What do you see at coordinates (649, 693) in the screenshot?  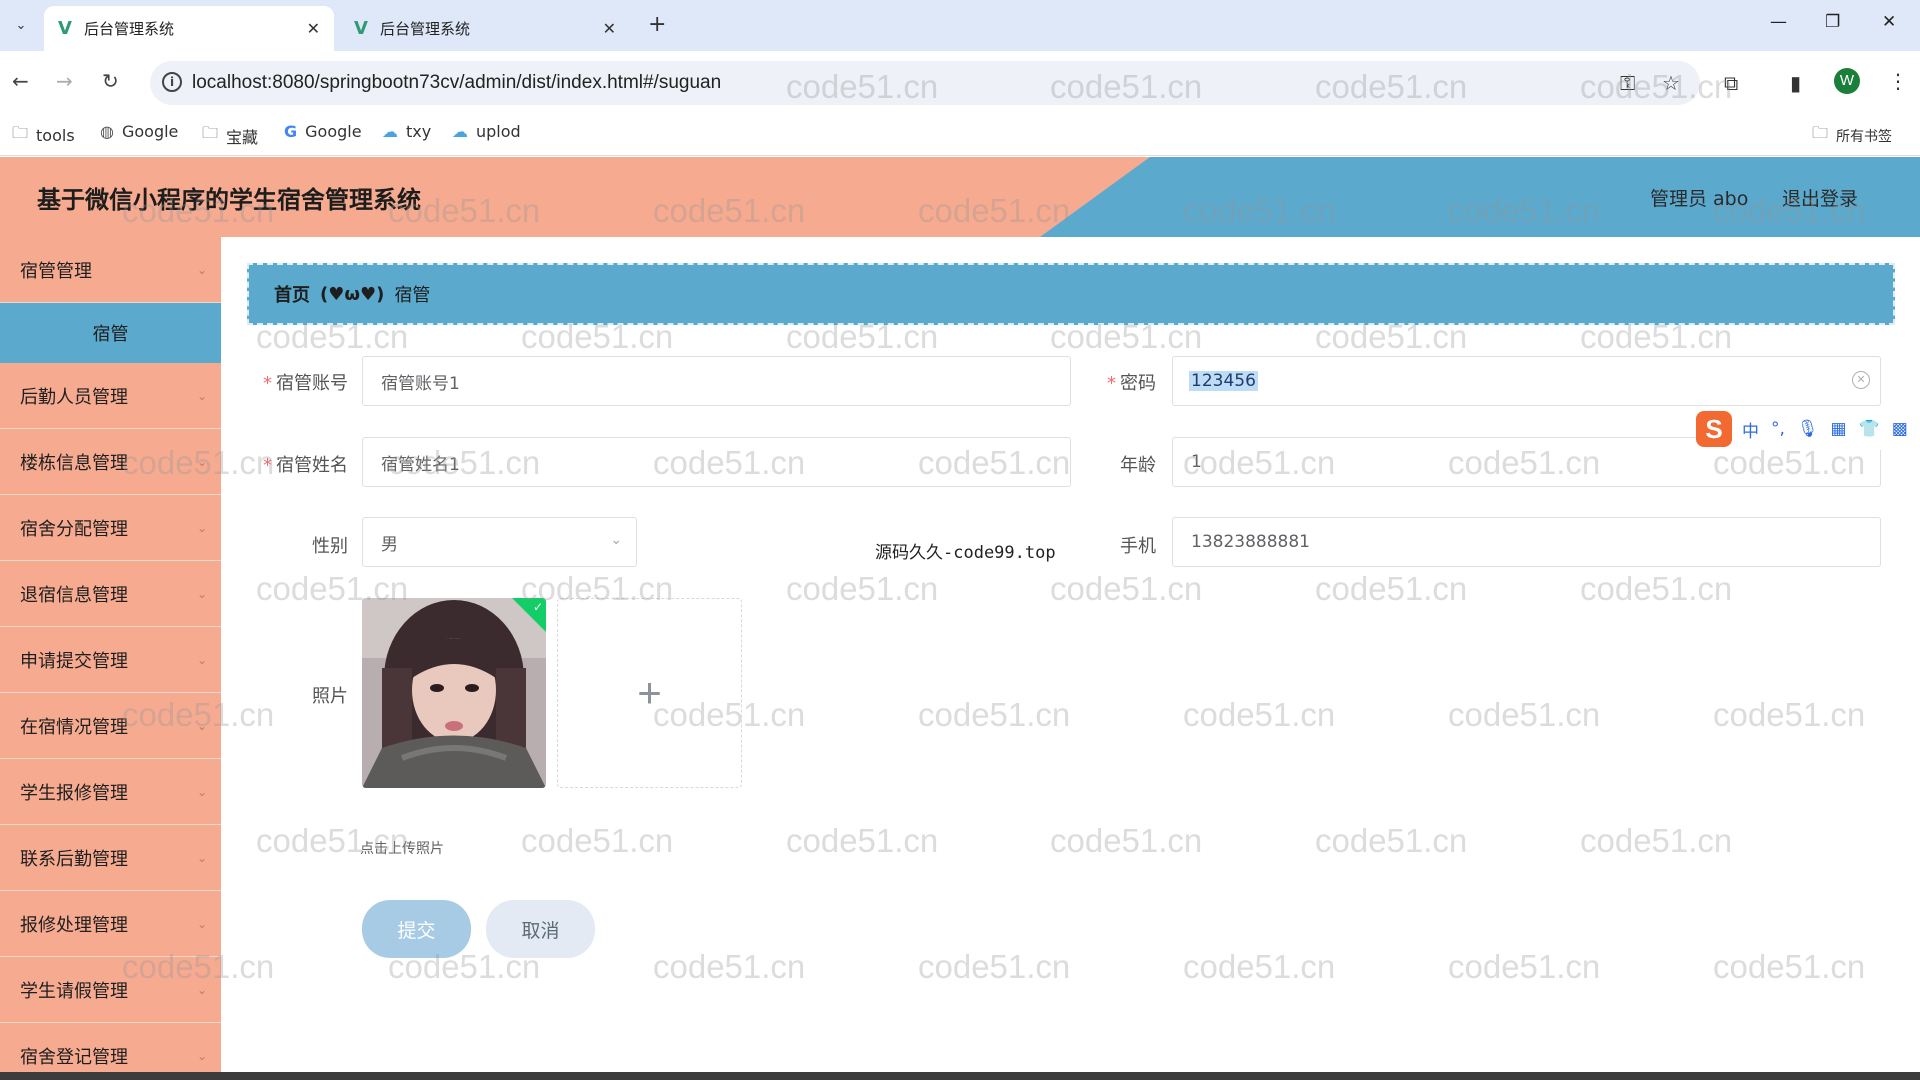 I see `upload-plus-button: +` at bounding box center [649, 693].